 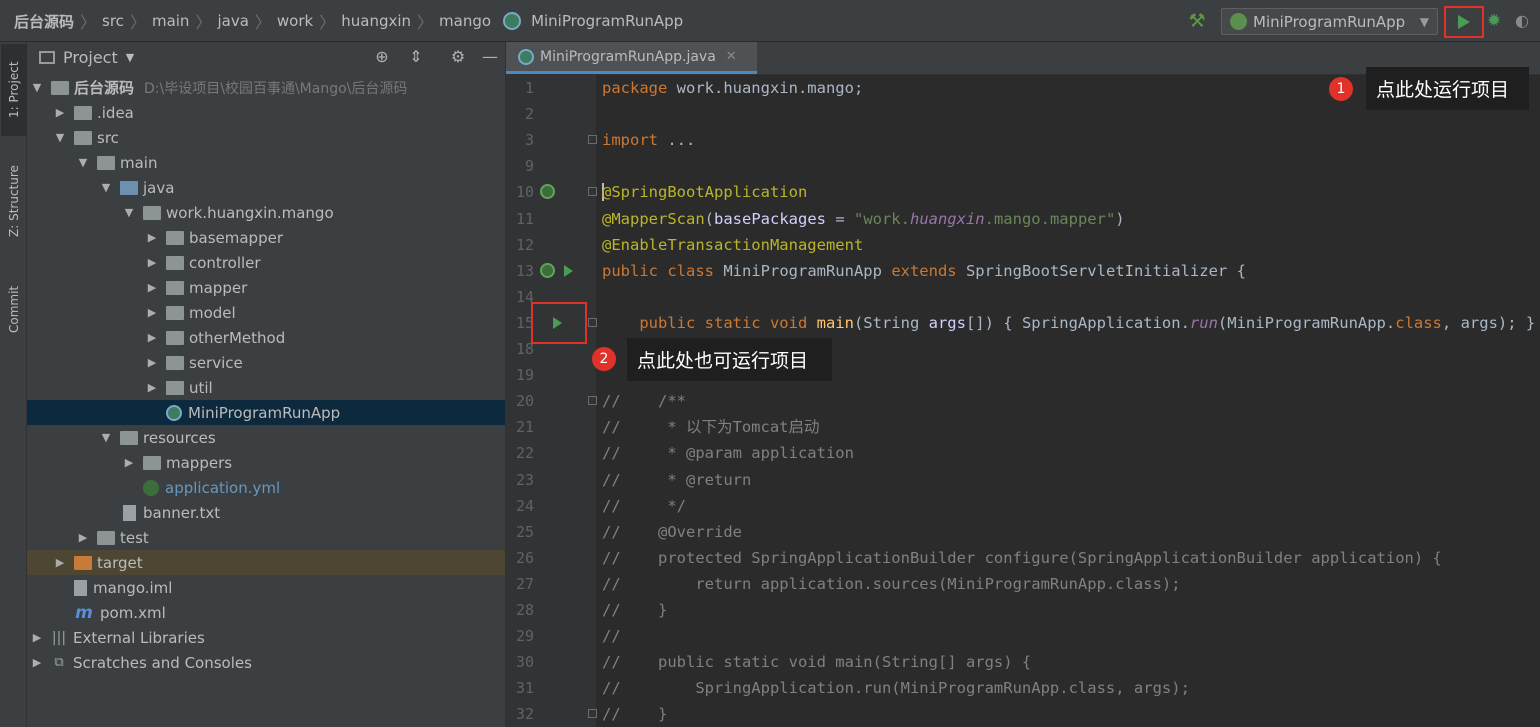 What do you see at coordinates (266, 187) in the screenshot?
I see `tree-item-java: ▼ java` at bounding box center [266, 187].